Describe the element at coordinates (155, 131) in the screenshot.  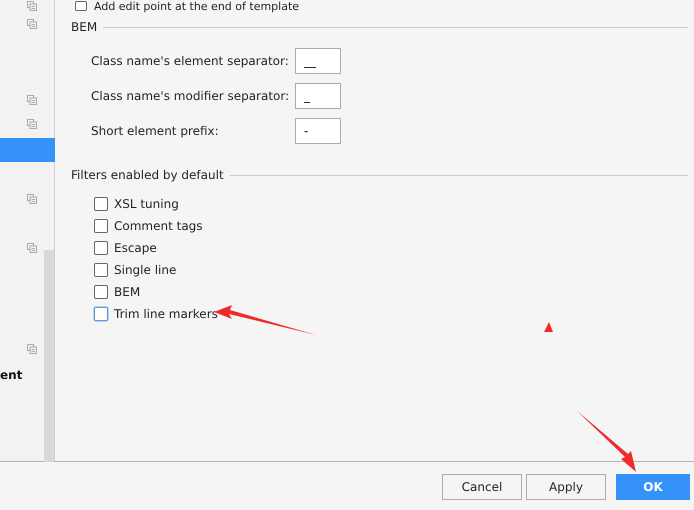
I see `field-label: Short element prefix:` at that location.